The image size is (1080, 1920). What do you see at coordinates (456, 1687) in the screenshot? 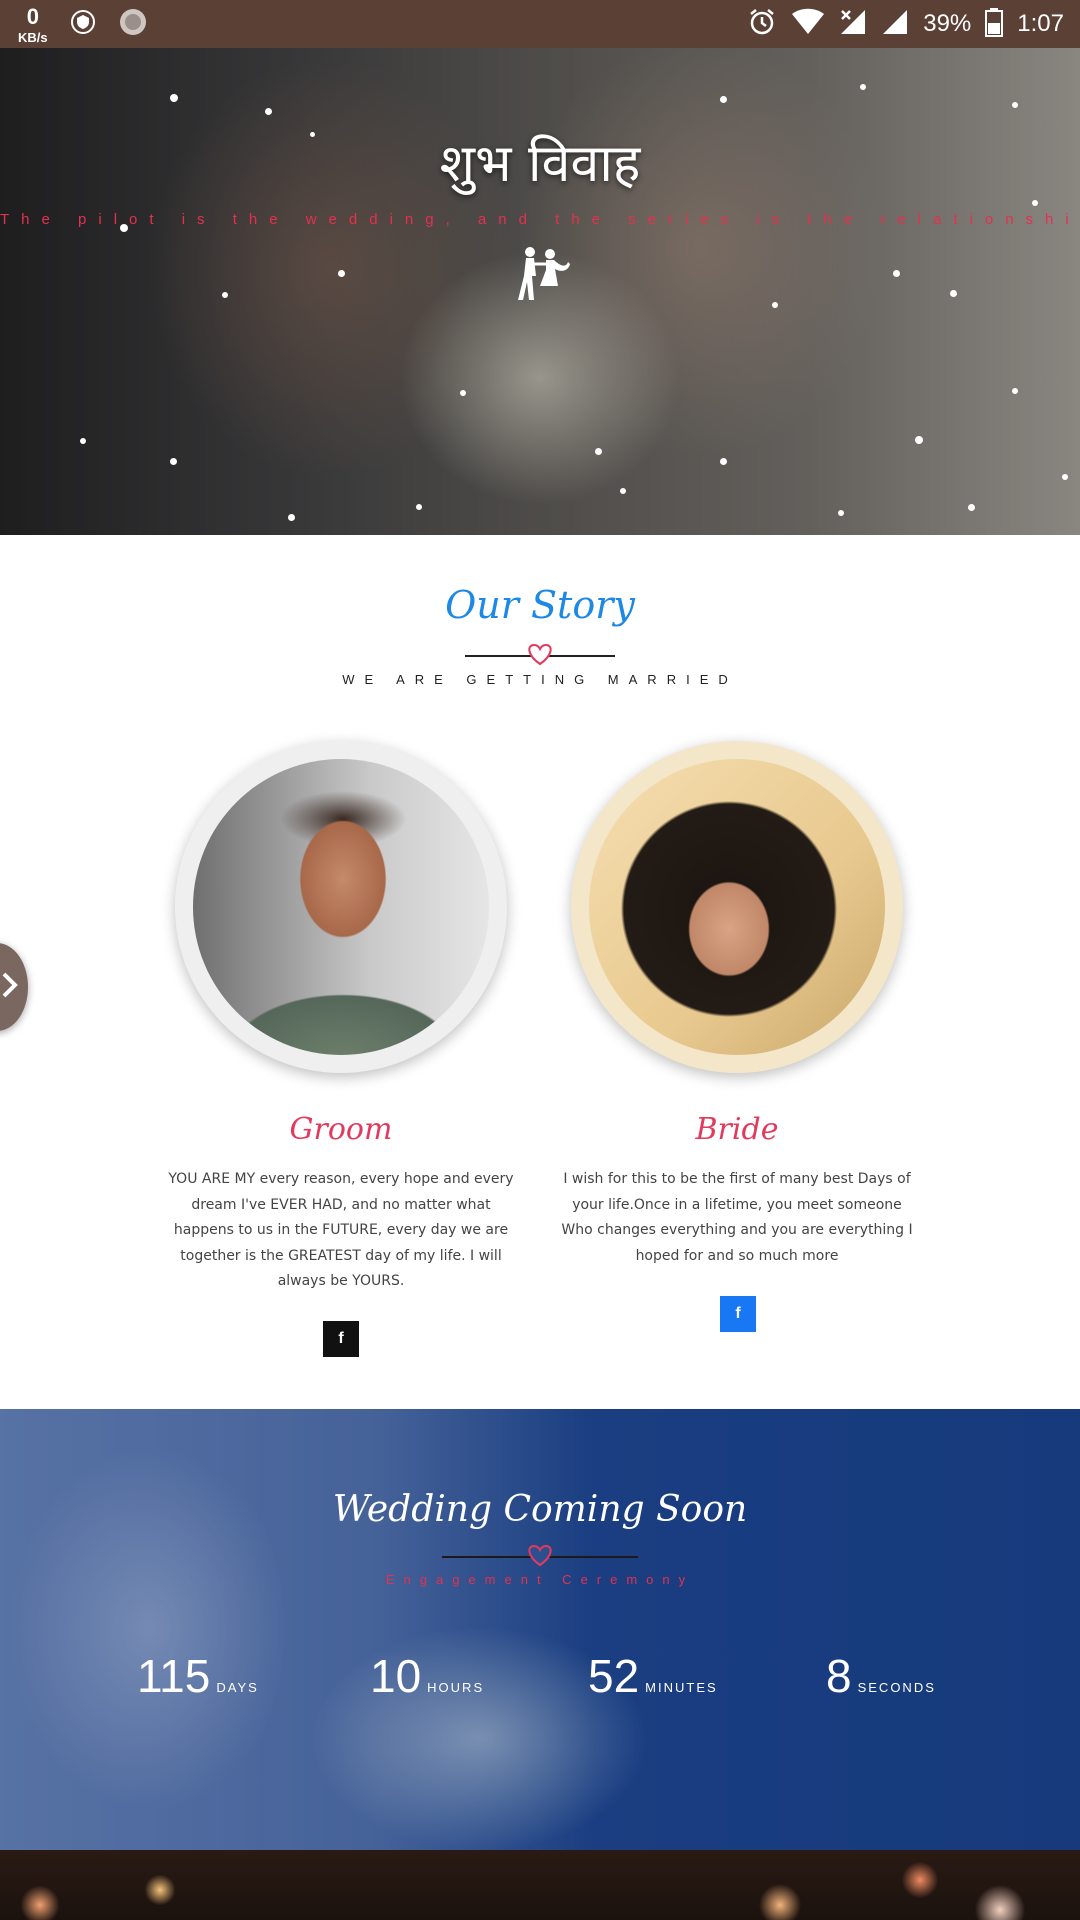
I see `hours-label: HOURS` at bounding box center [456, 1687].